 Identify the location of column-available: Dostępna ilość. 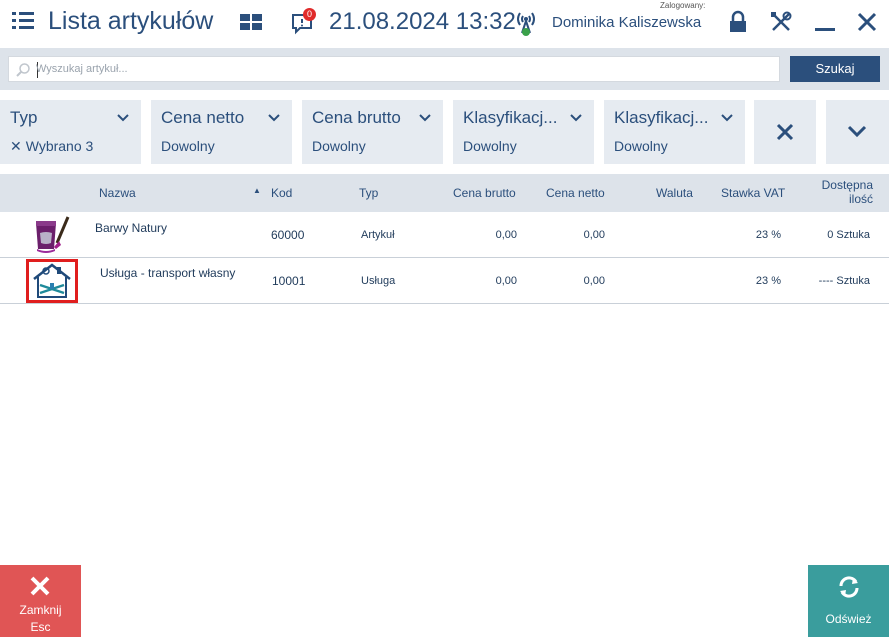
(847, 192).